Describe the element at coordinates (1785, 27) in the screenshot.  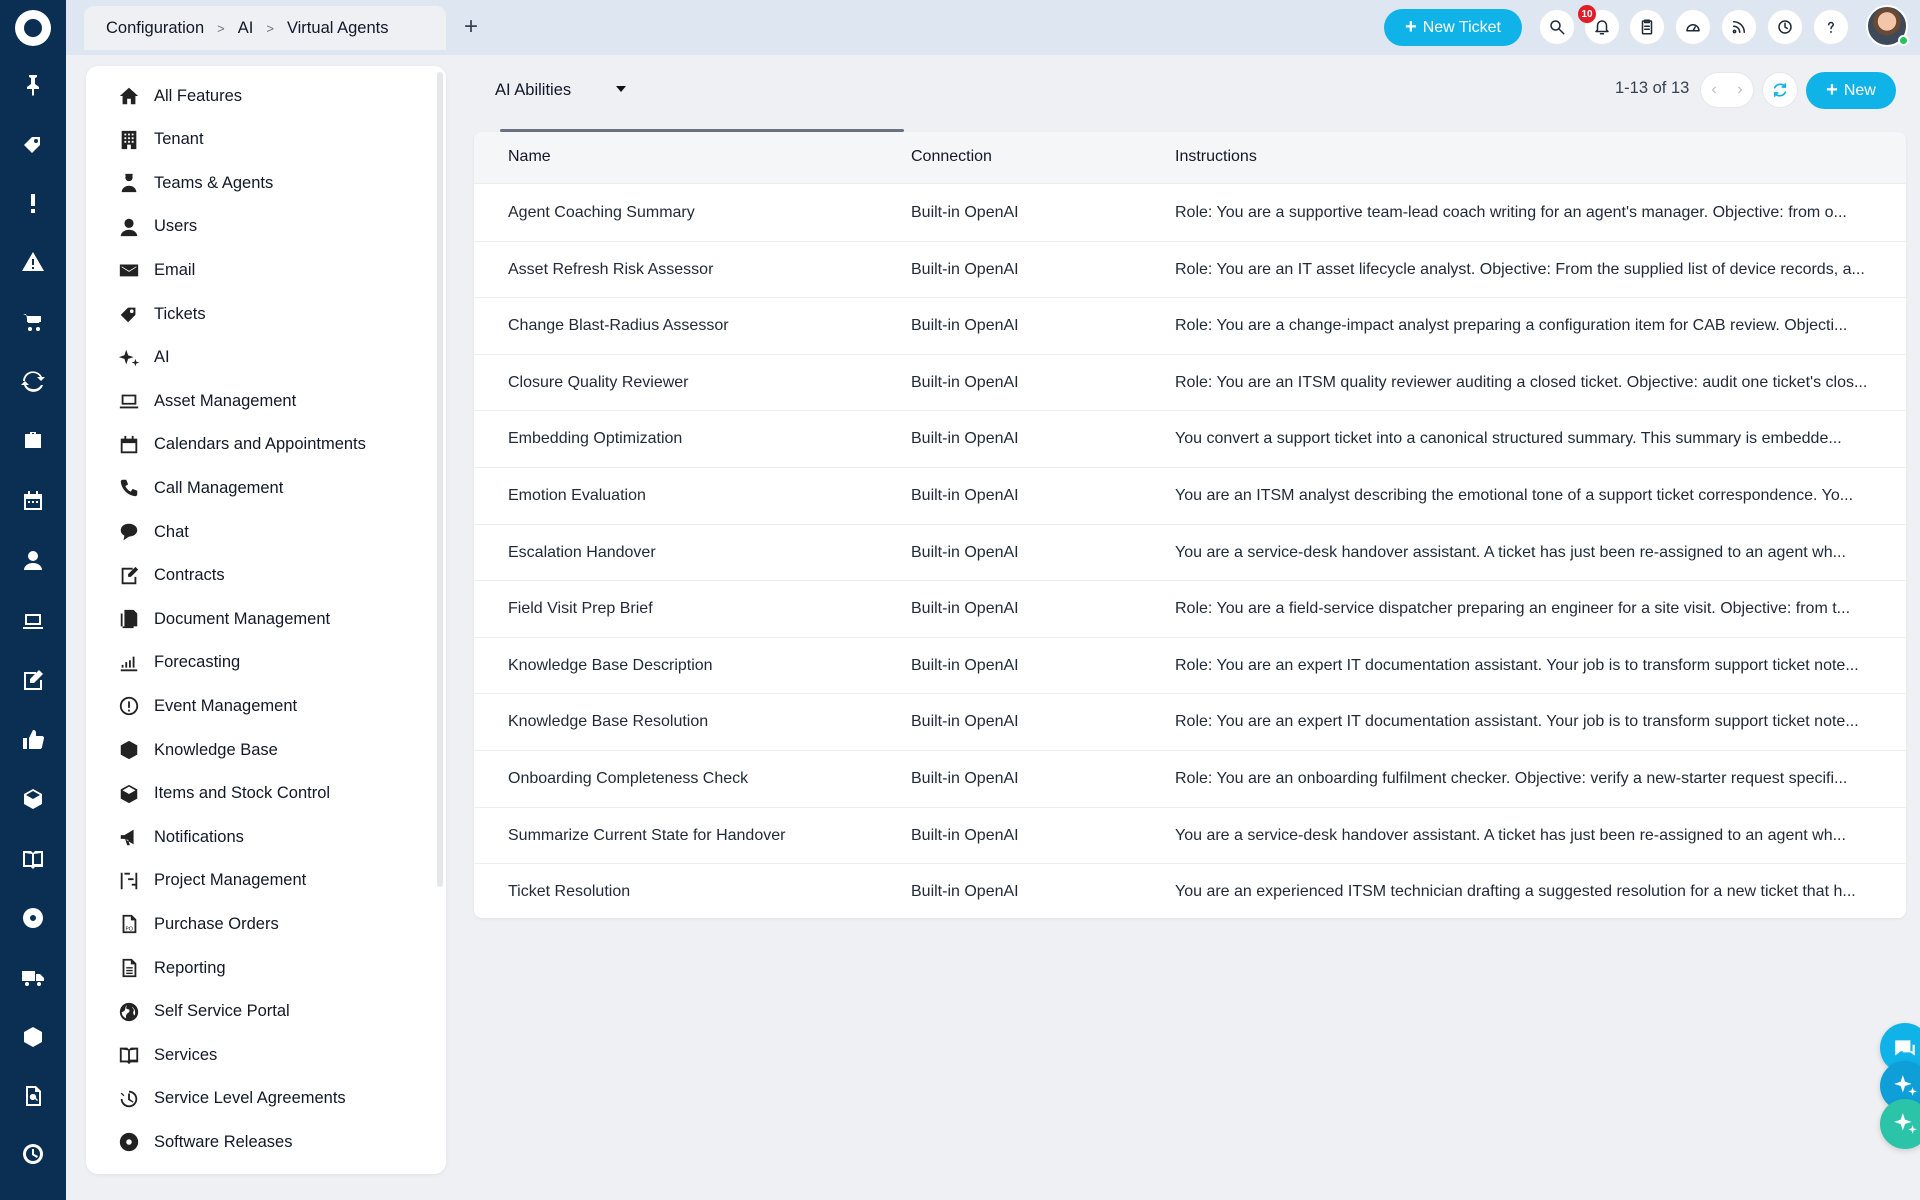
I see `history-button` at that location.